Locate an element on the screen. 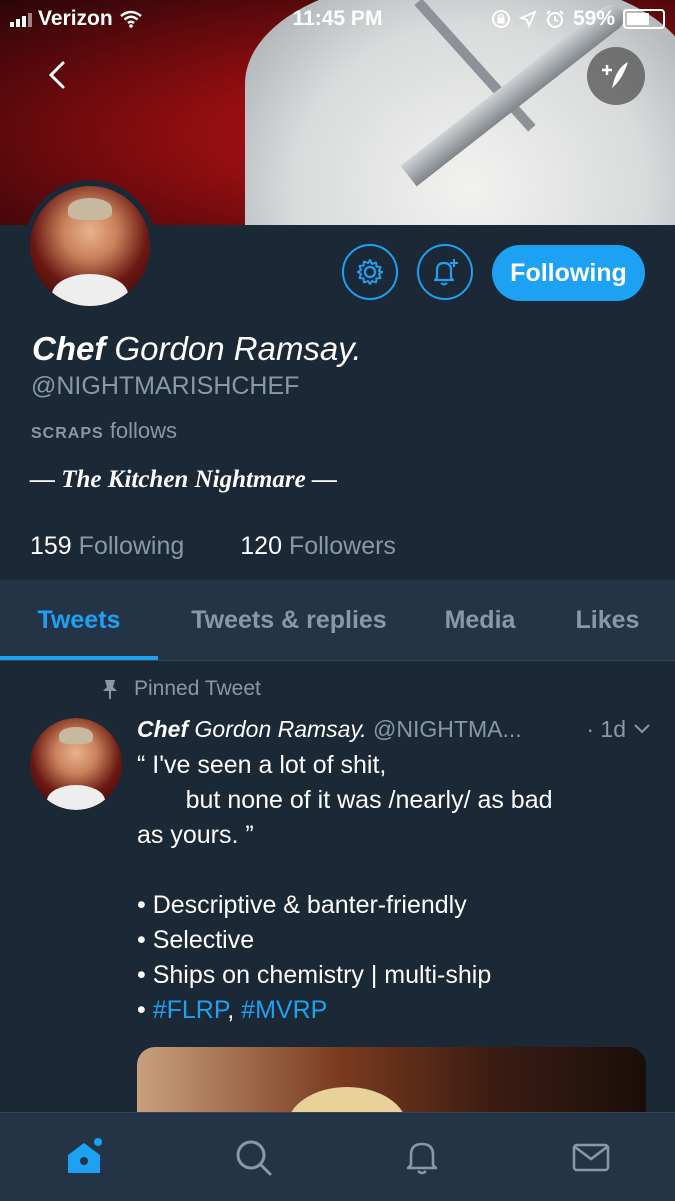 The image size is (675, 1201). tab-media: Media is located at coordinates (480, 620).